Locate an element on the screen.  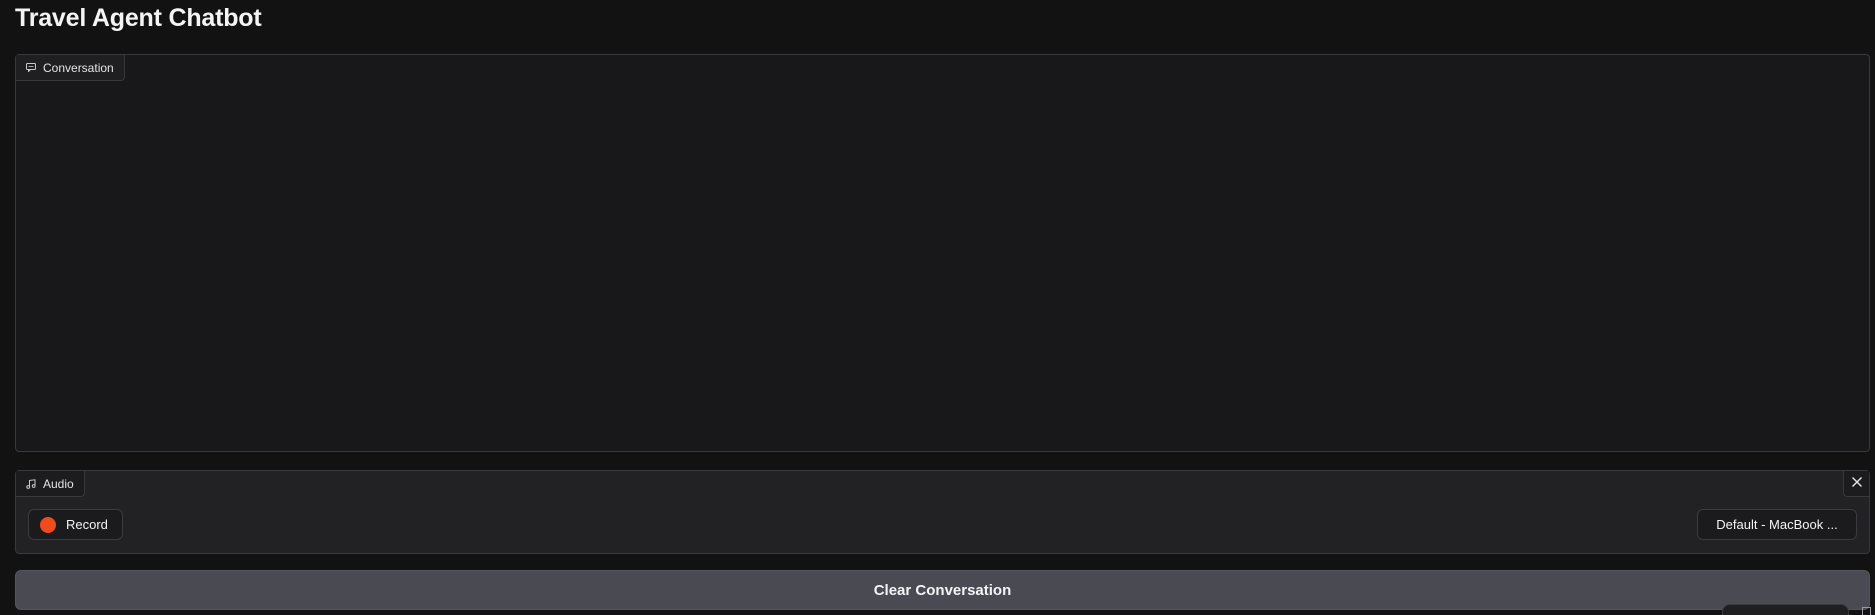
record-dot-icon is located at coordinates (48, 524).